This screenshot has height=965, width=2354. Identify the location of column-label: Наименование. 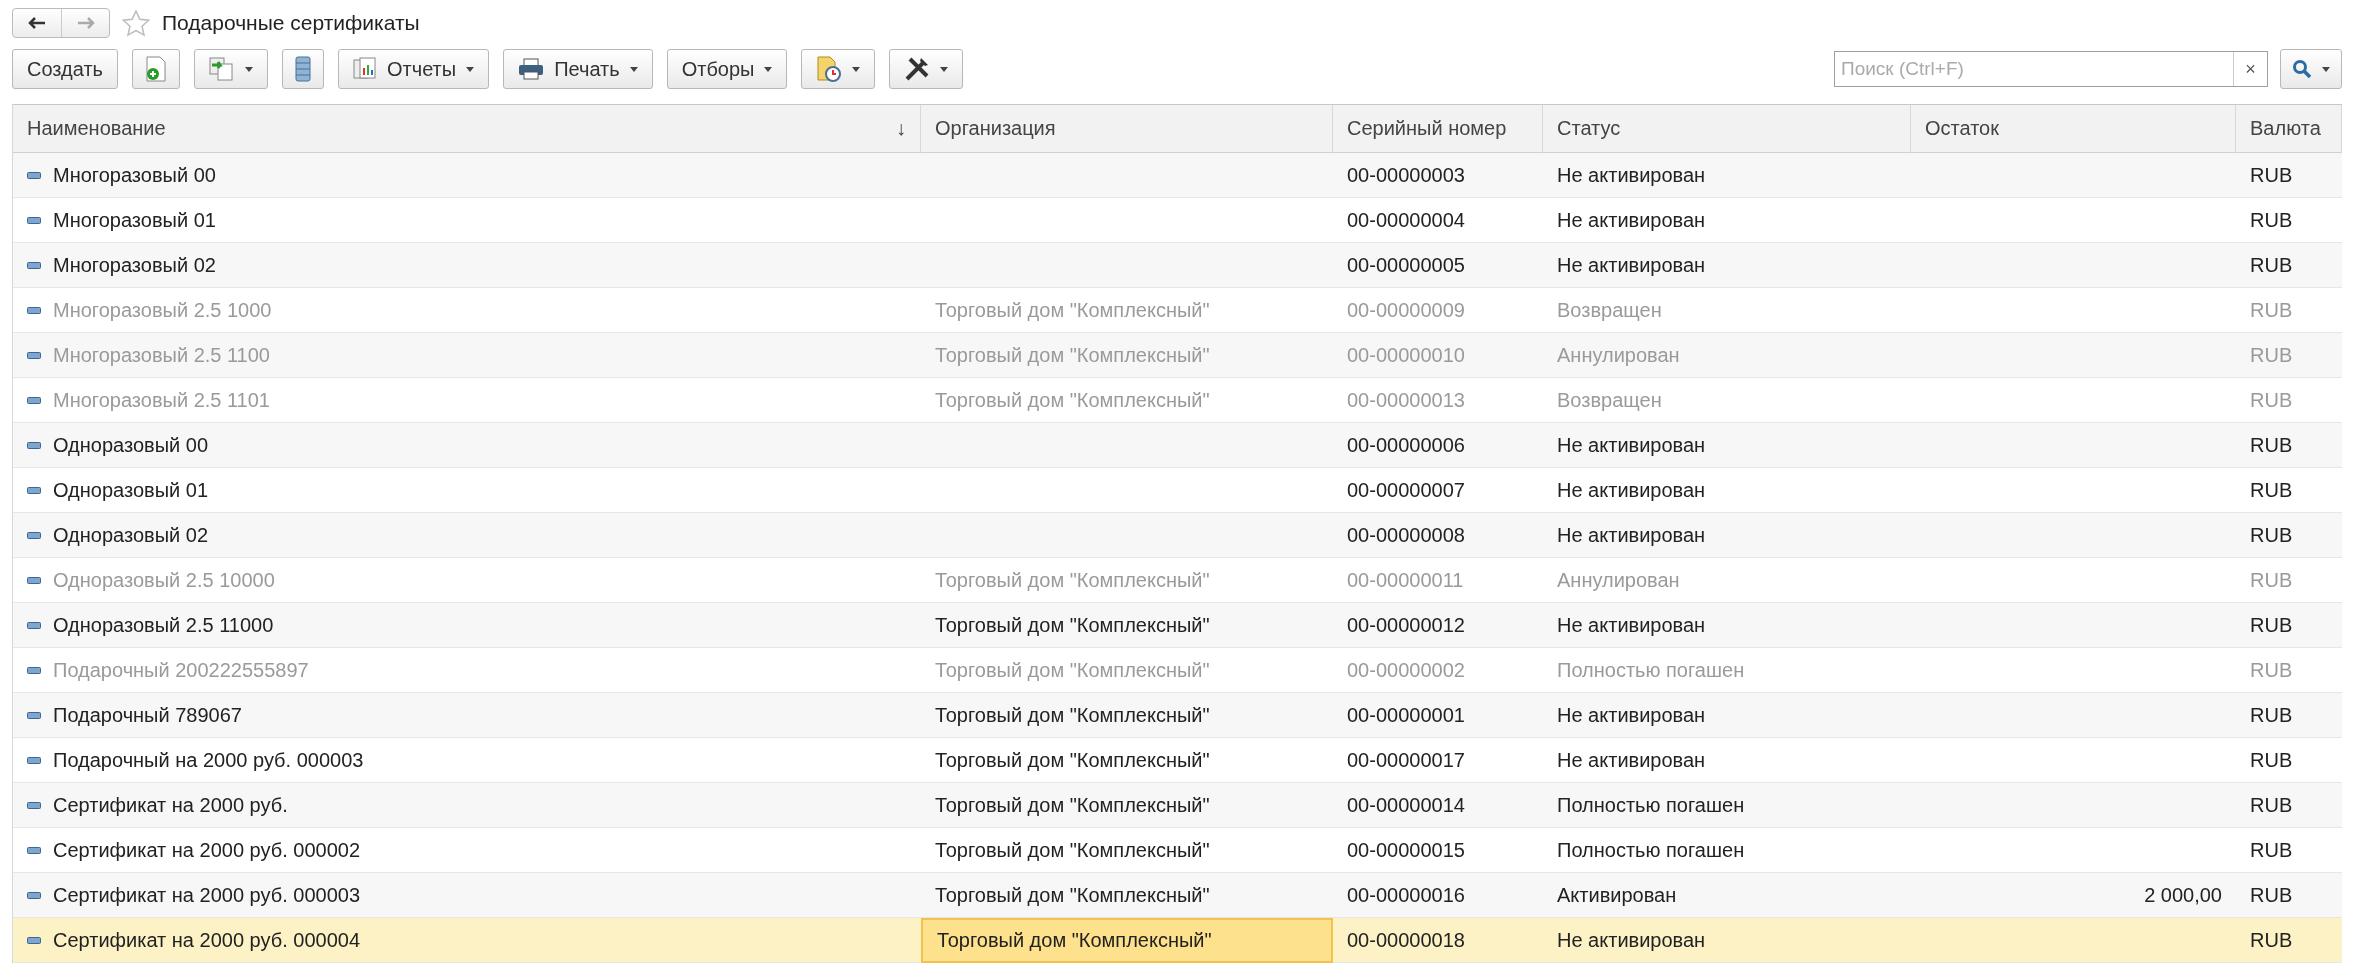
(96, 128).